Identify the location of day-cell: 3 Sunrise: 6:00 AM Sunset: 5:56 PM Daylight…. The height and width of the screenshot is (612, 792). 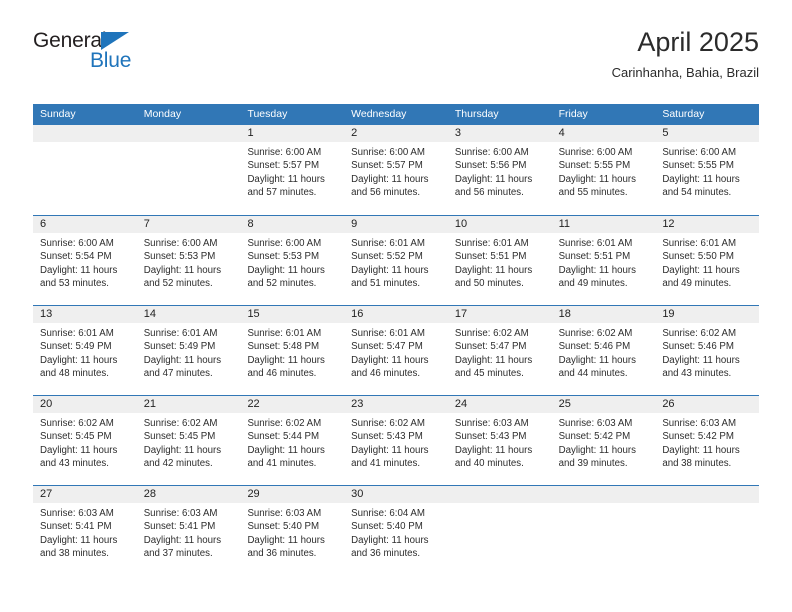
(499, 170).